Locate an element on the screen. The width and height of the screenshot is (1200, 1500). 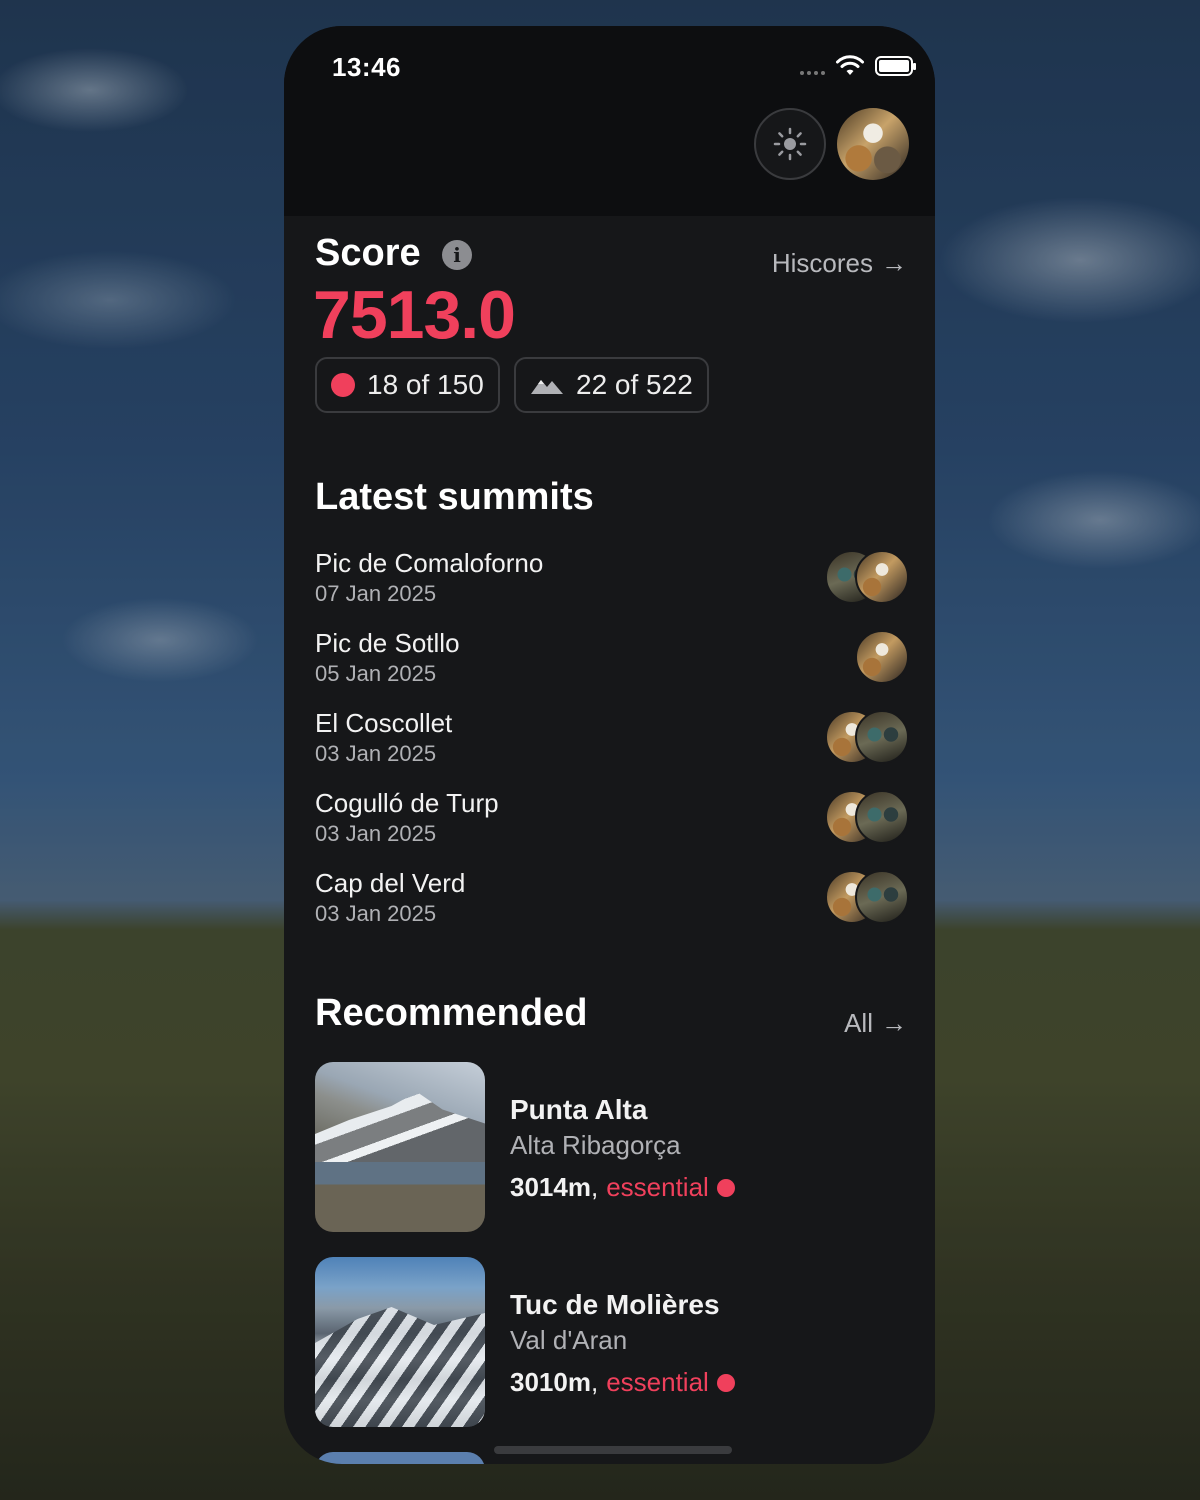
status-time: 13:46 is located at coordinates (366, 67).